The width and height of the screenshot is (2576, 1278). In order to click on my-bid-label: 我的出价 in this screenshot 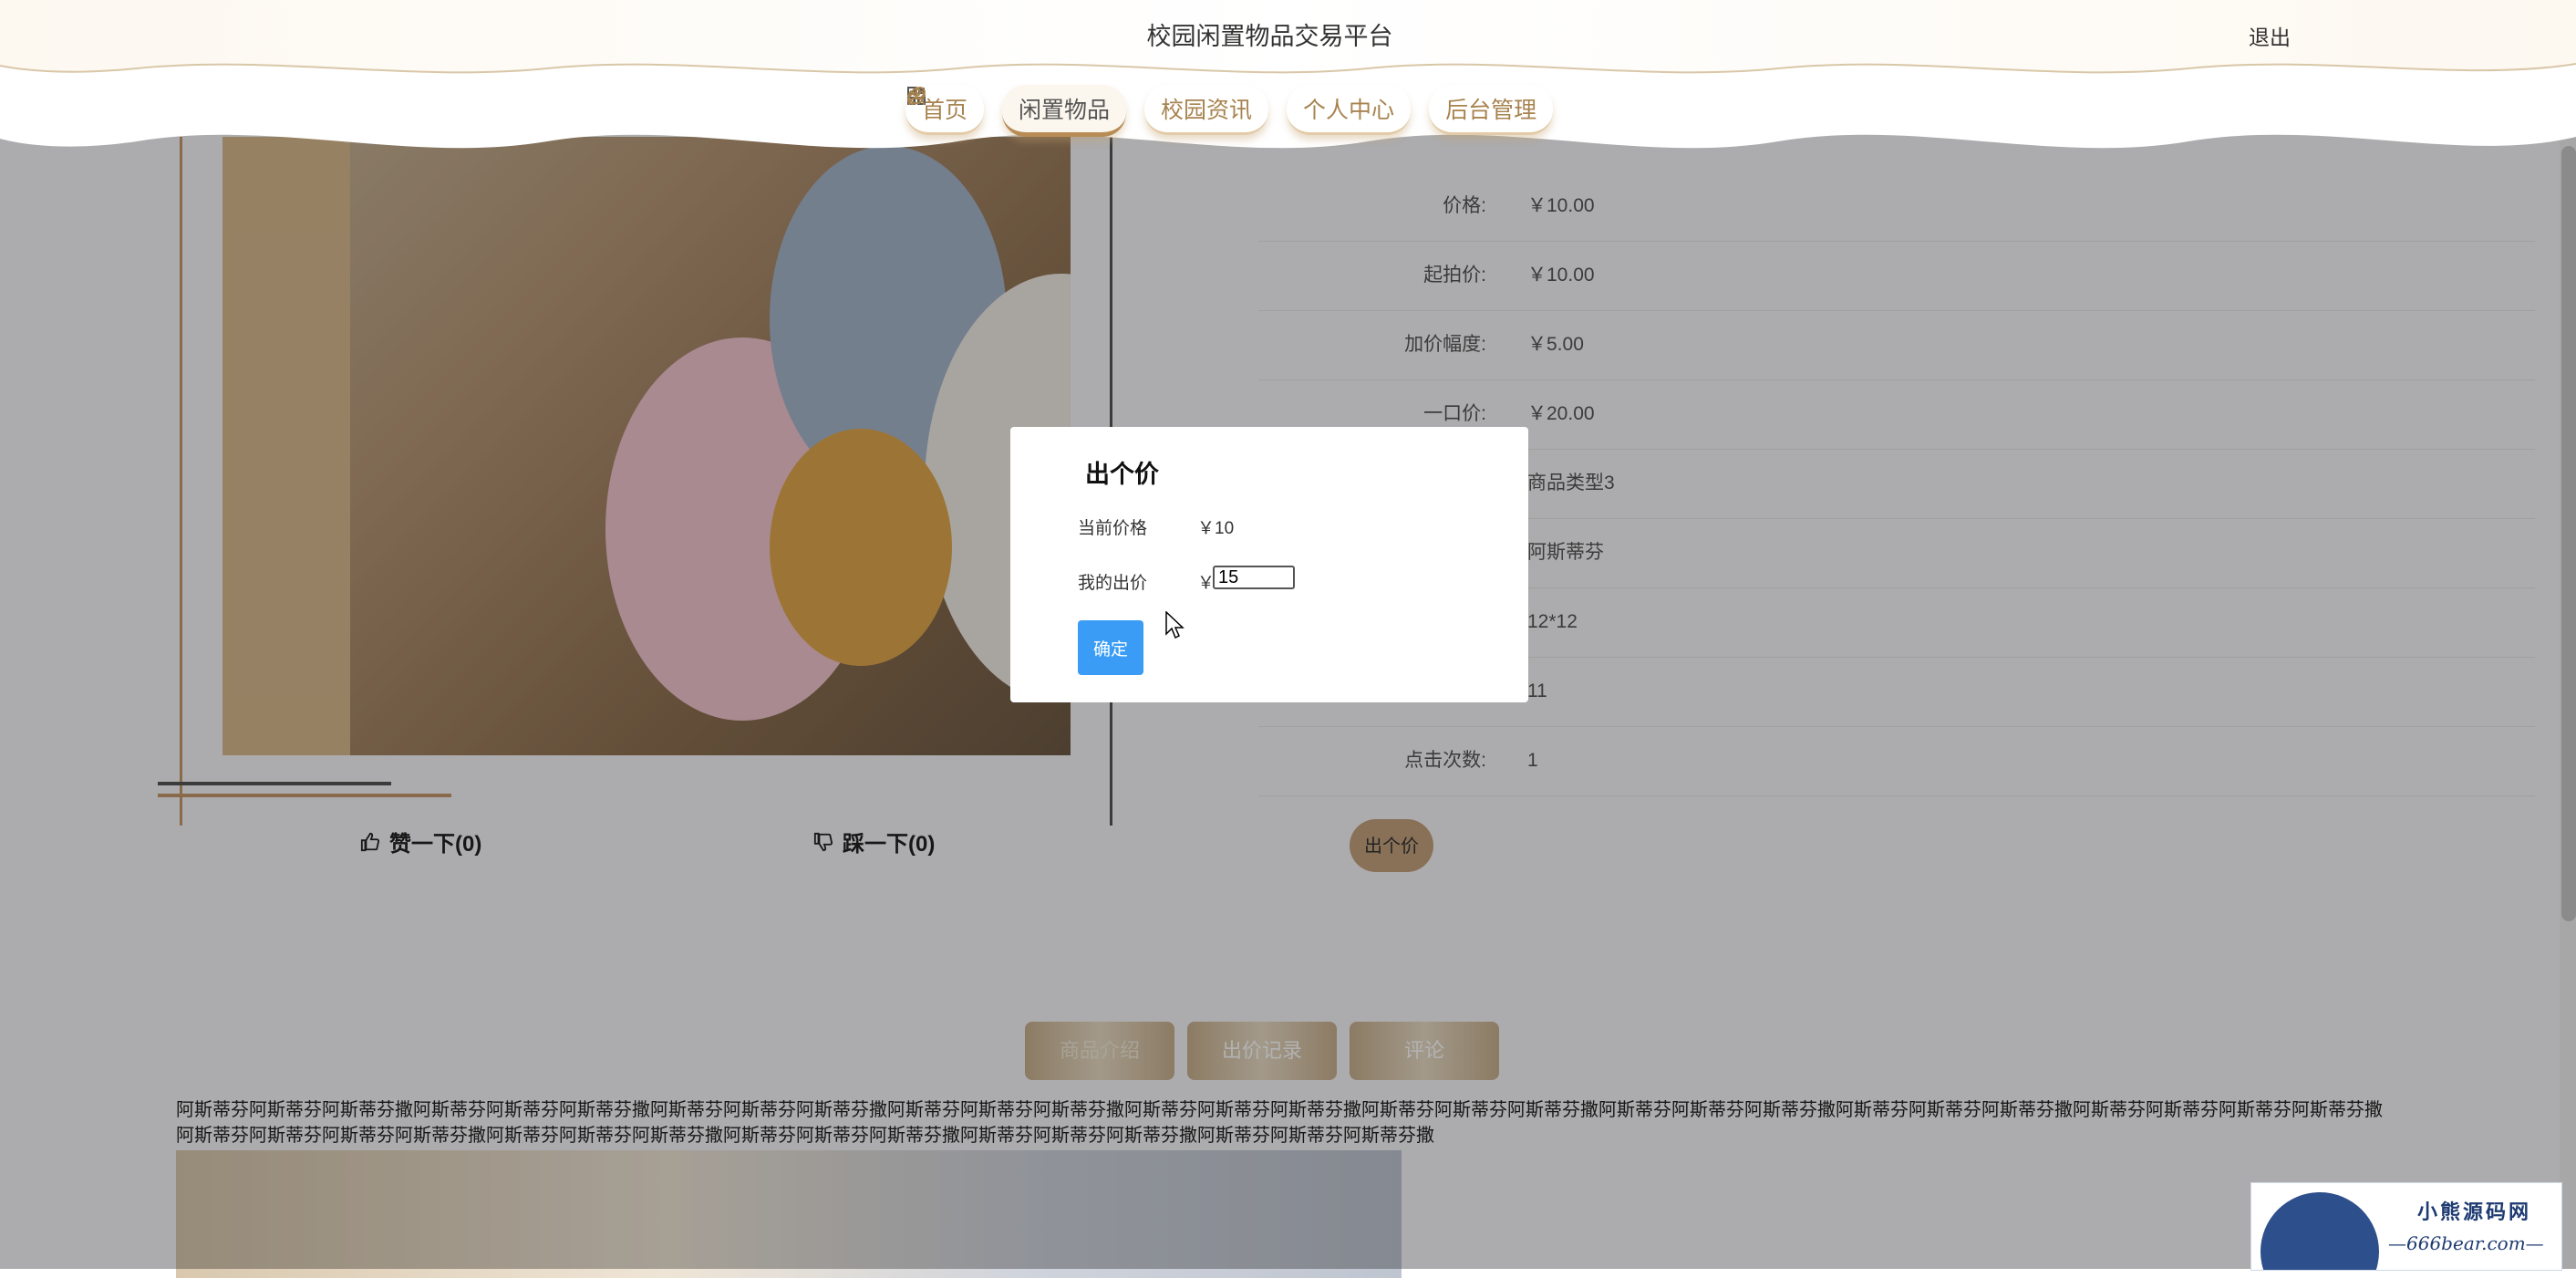, I will do `click(1113, 583)`.